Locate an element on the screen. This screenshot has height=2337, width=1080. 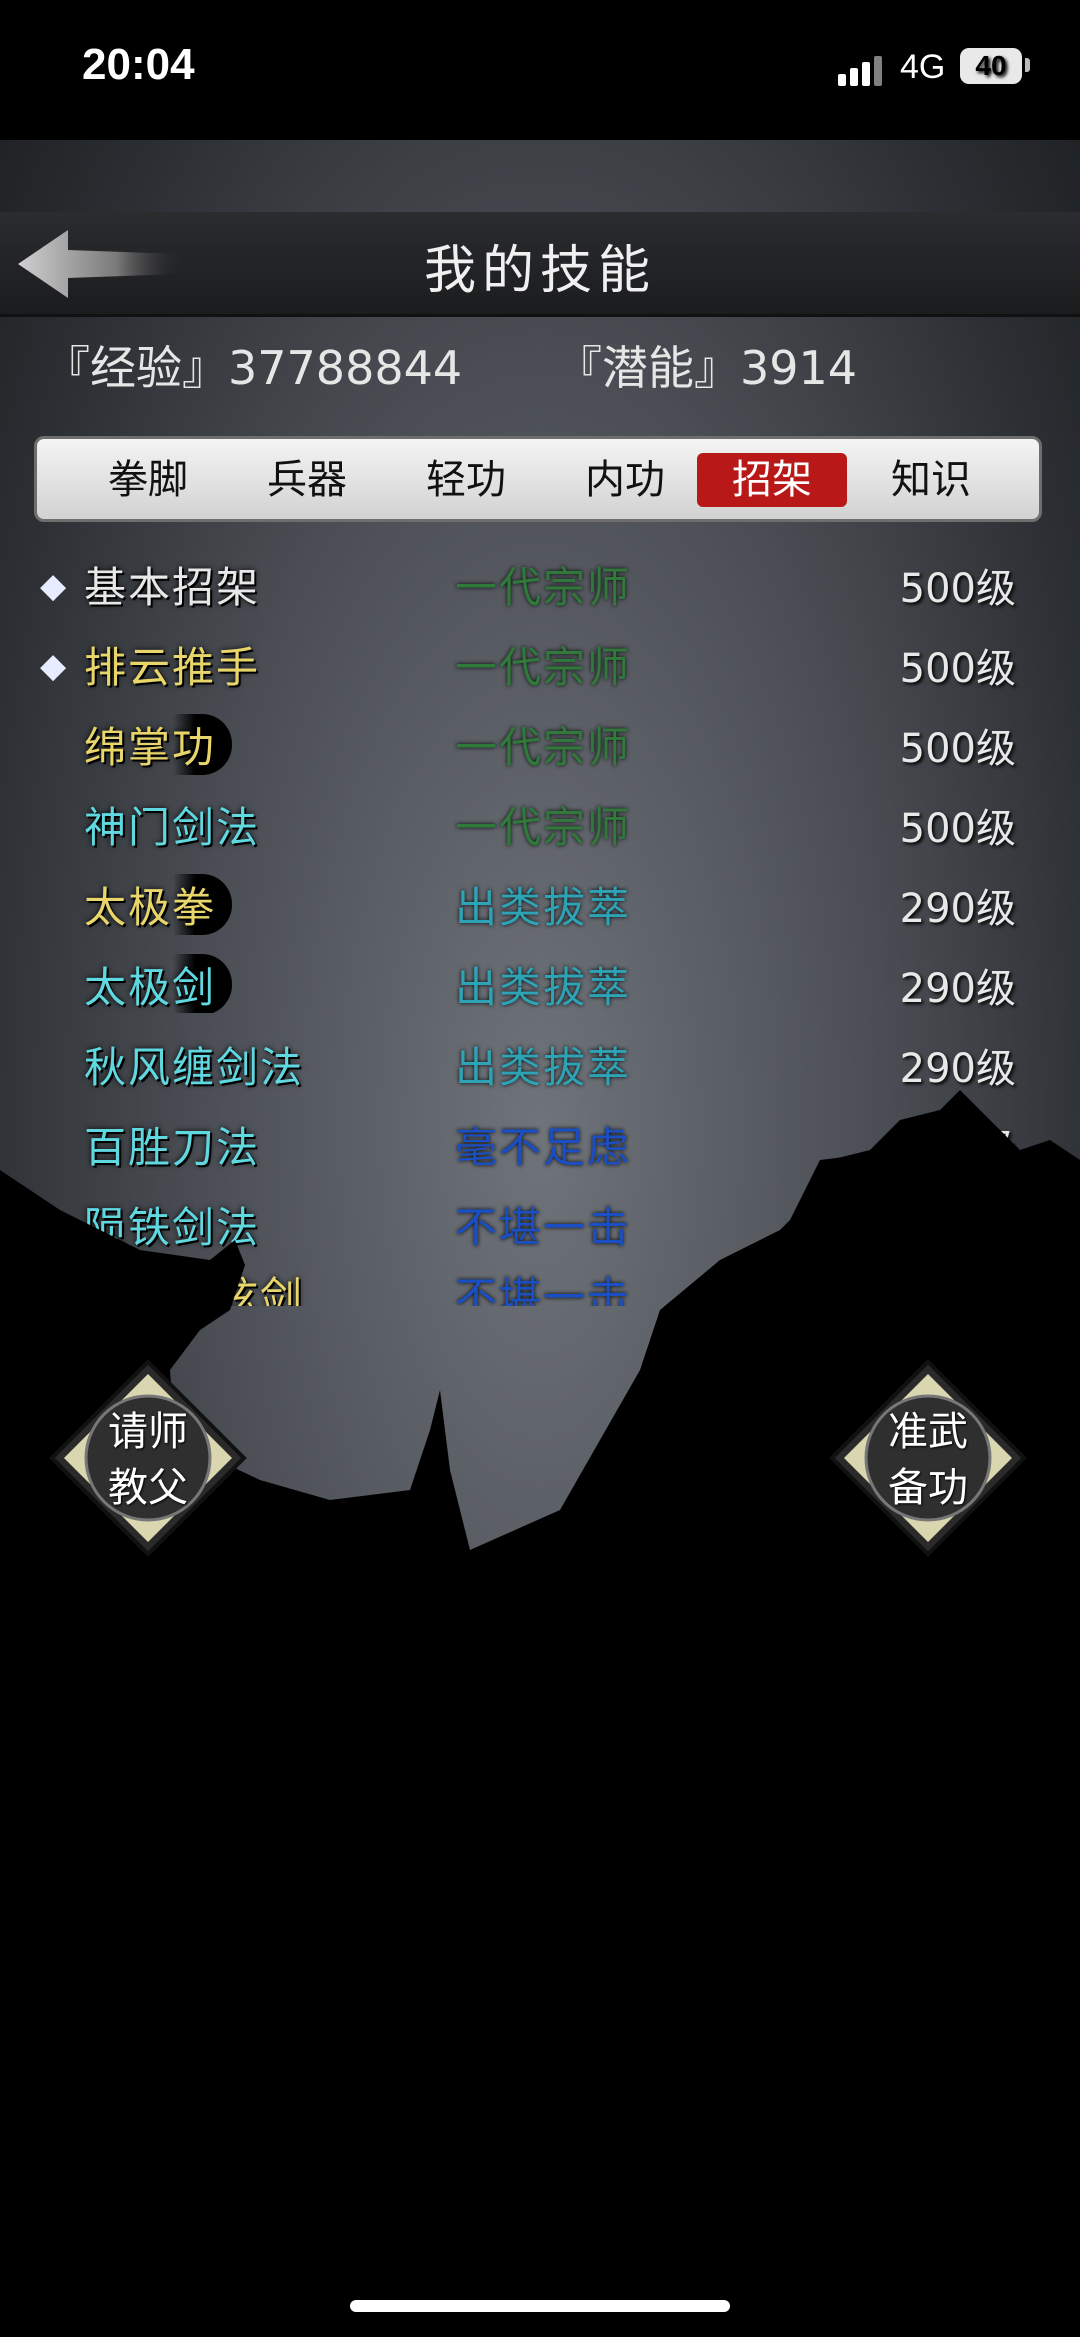
potential-stat: 『潜能』3914 is located at coordinates (707, 368).